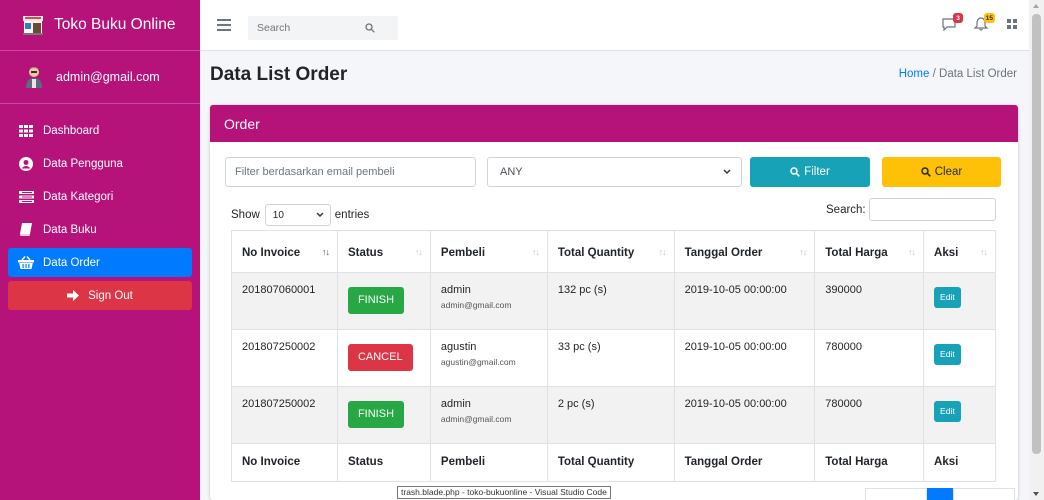 This screenshot has width=1044, height=500. I want to click on page-scrollbar, so click(1036, 250).